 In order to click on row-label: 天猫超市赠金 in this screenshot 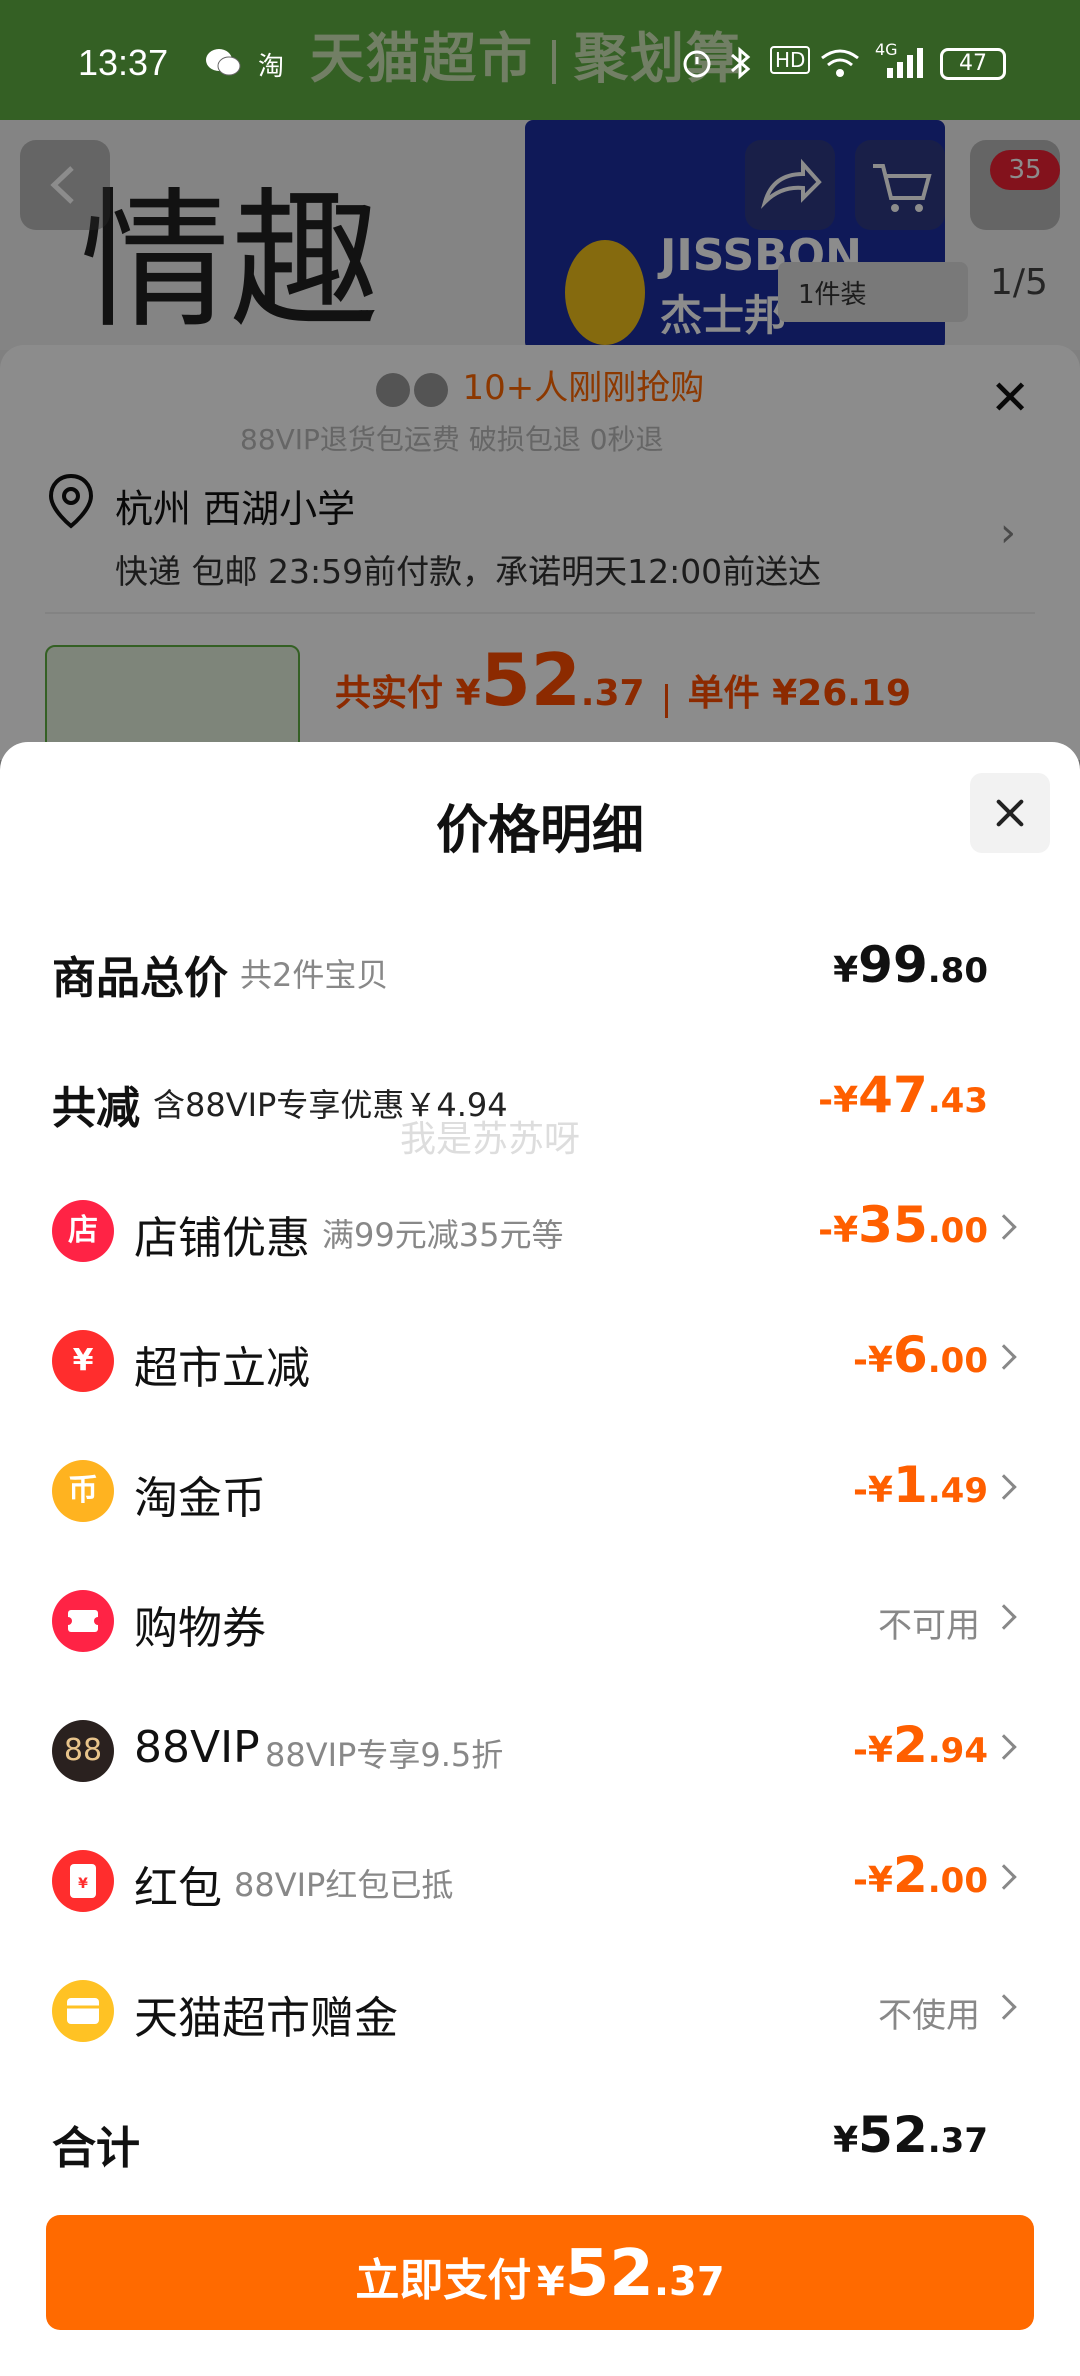, I will do `click(266, 2018)`.